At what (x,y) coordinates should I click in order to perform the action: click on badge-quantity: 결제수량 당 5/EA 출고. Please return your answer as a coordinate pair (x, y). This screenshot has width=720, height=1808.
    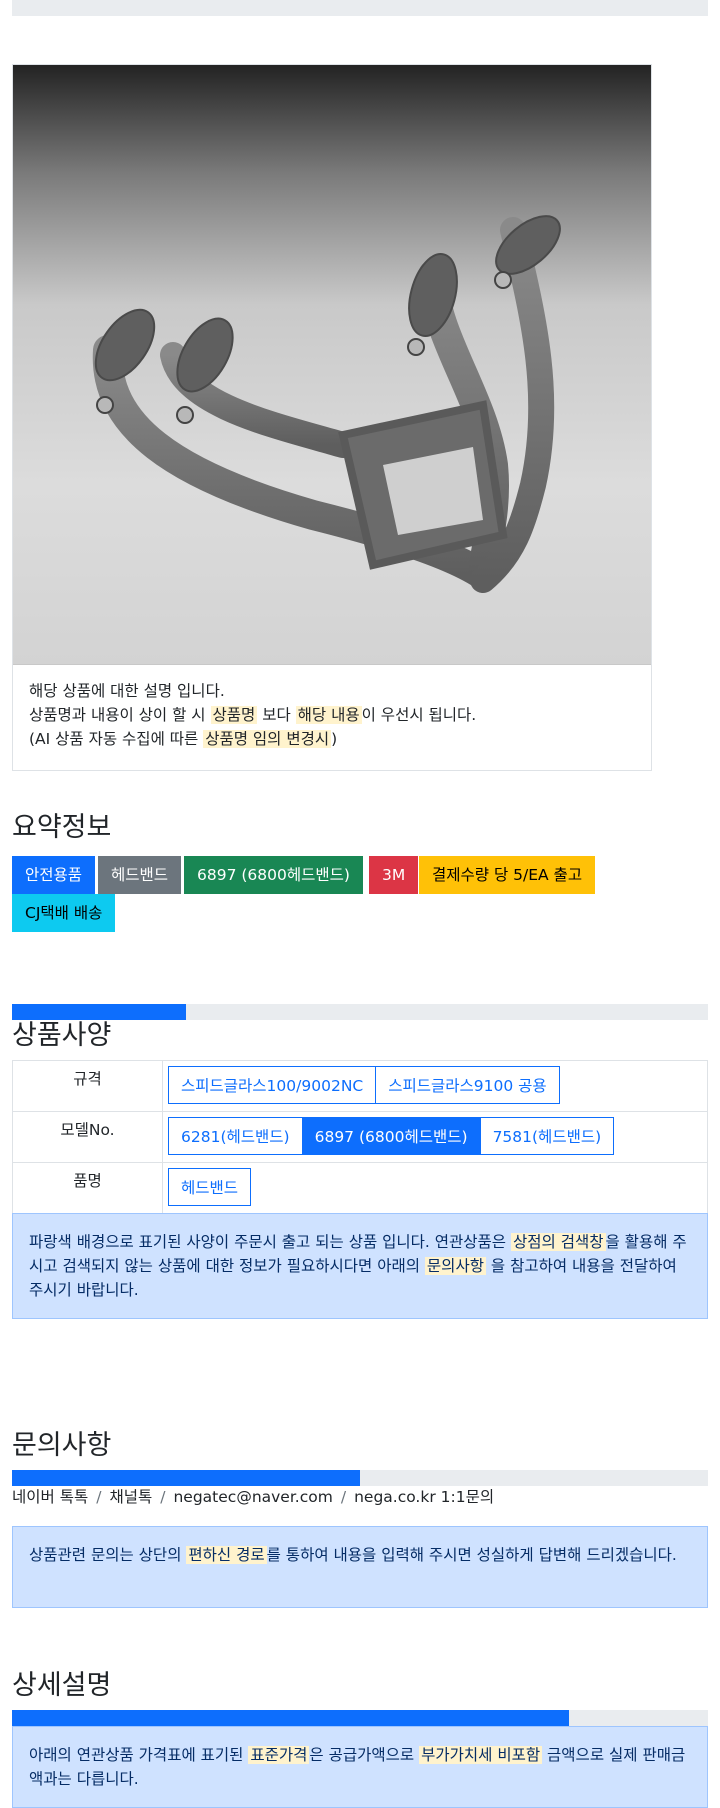
    Looking at the image, I should click on (507, 875).